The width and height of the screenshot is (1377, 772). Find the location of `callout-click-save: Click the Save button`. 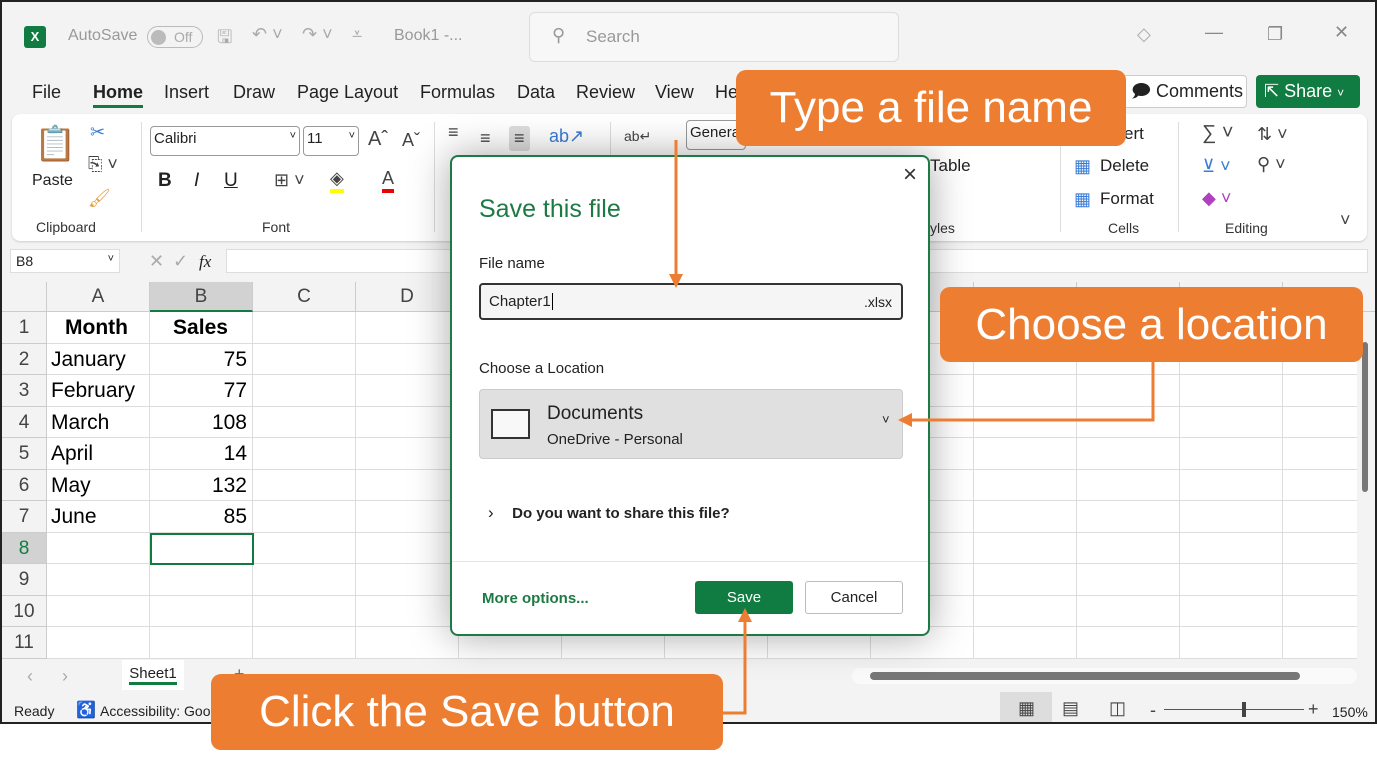

callout-click-save: Click the Save button is located at coordinates (467, 712).